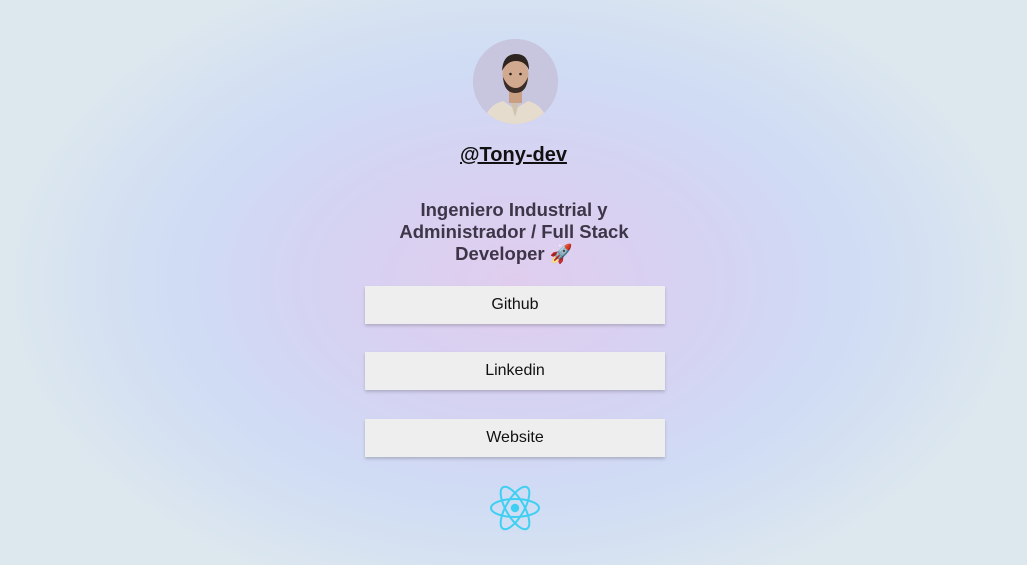  Describe the element at coordinates (515, 305) in the screenshot. I see `github-link-button: Github` at that location.